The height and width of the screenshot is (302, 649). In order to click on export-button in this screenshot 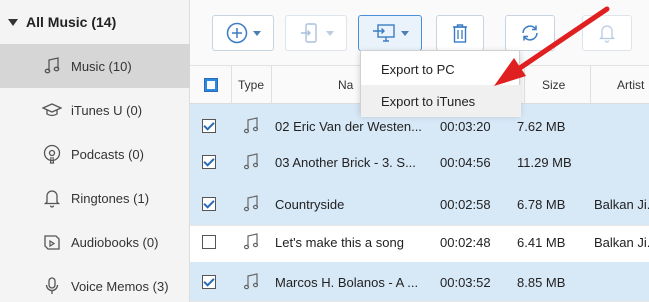, I will do `click(390, 33)`.